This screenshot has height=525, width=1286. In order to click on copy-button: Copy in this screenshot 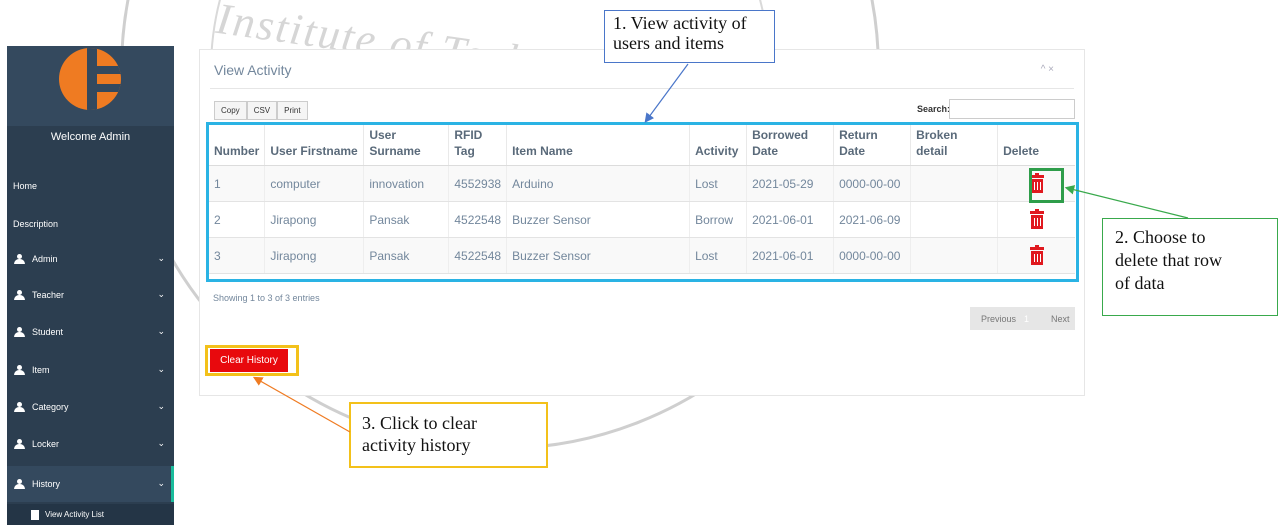, I will do `click(230, 110)`.